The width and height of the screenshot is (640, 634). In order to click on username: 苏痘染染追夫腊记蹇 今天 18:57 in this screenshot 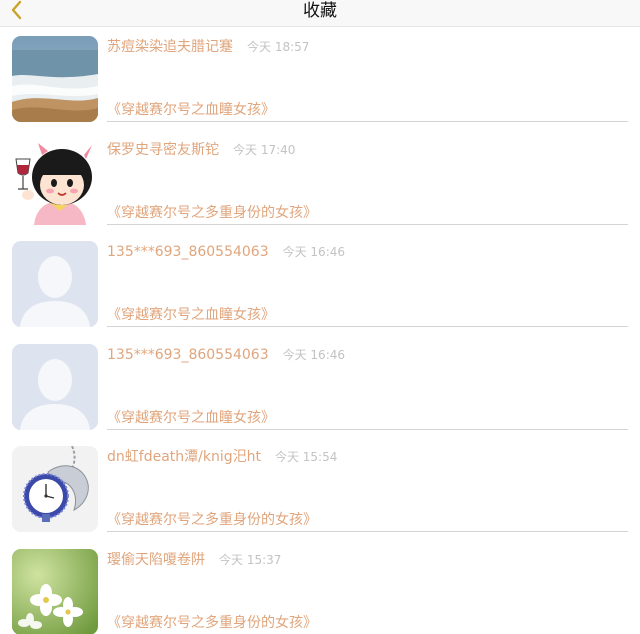, I will do `click(208, 47)`.